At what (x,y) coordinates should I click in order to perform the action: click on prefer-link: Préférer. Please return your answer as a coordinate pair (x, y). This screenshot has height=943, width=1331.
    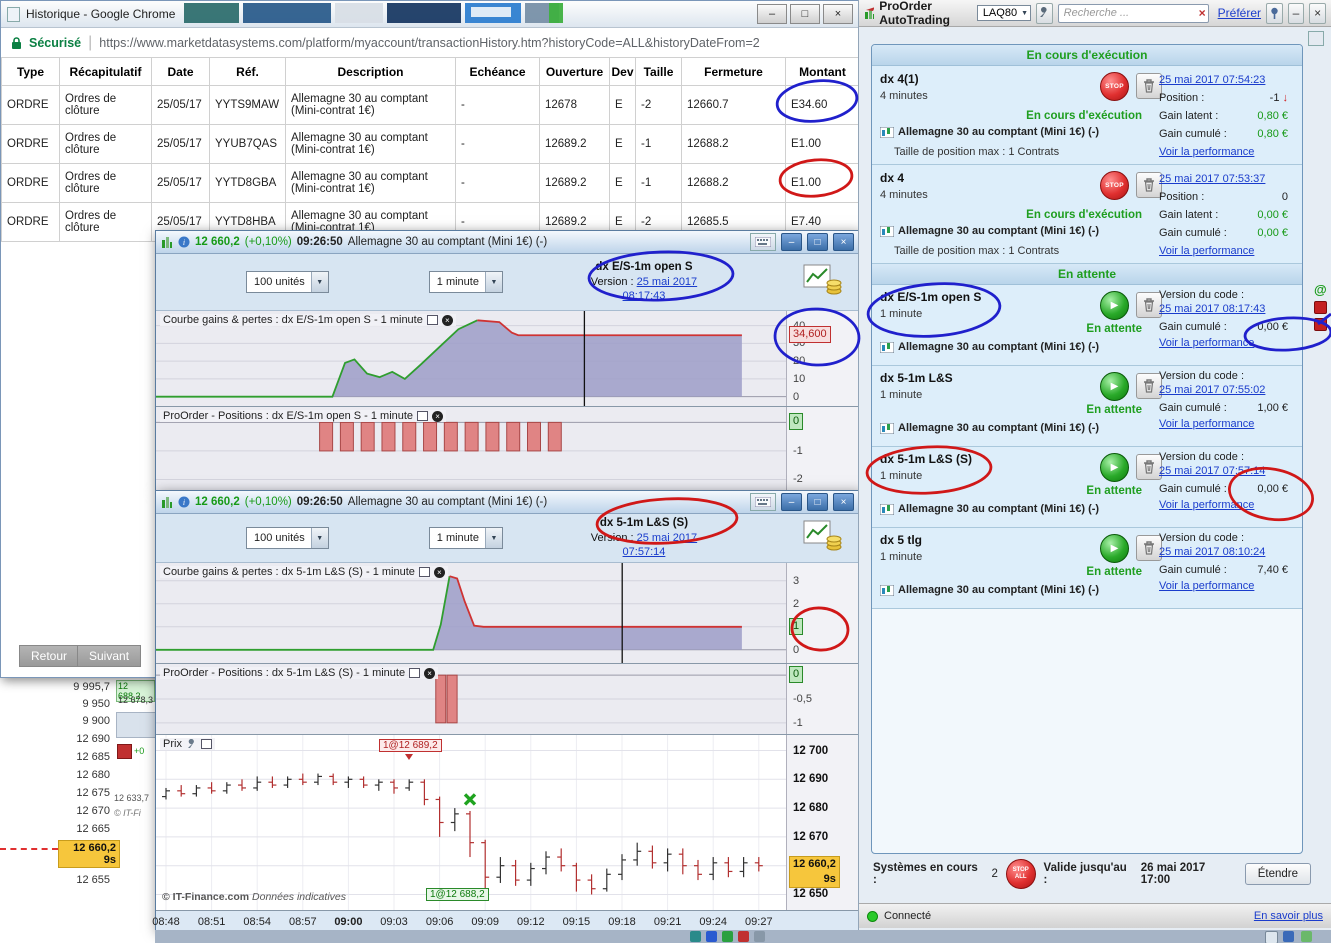
    Looking at the image, I should click on (1239, 13).